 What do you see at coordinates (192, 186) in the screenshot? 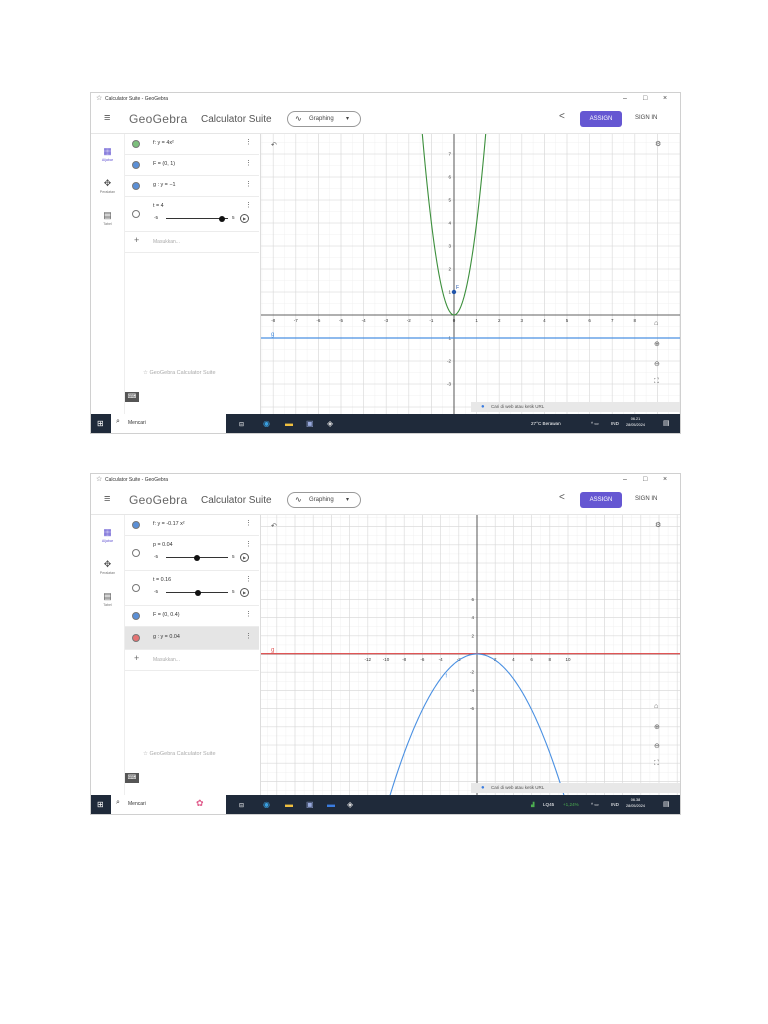
I see `algebra-row: g : y = −1 ⋮` at bounding box center [192, 186].